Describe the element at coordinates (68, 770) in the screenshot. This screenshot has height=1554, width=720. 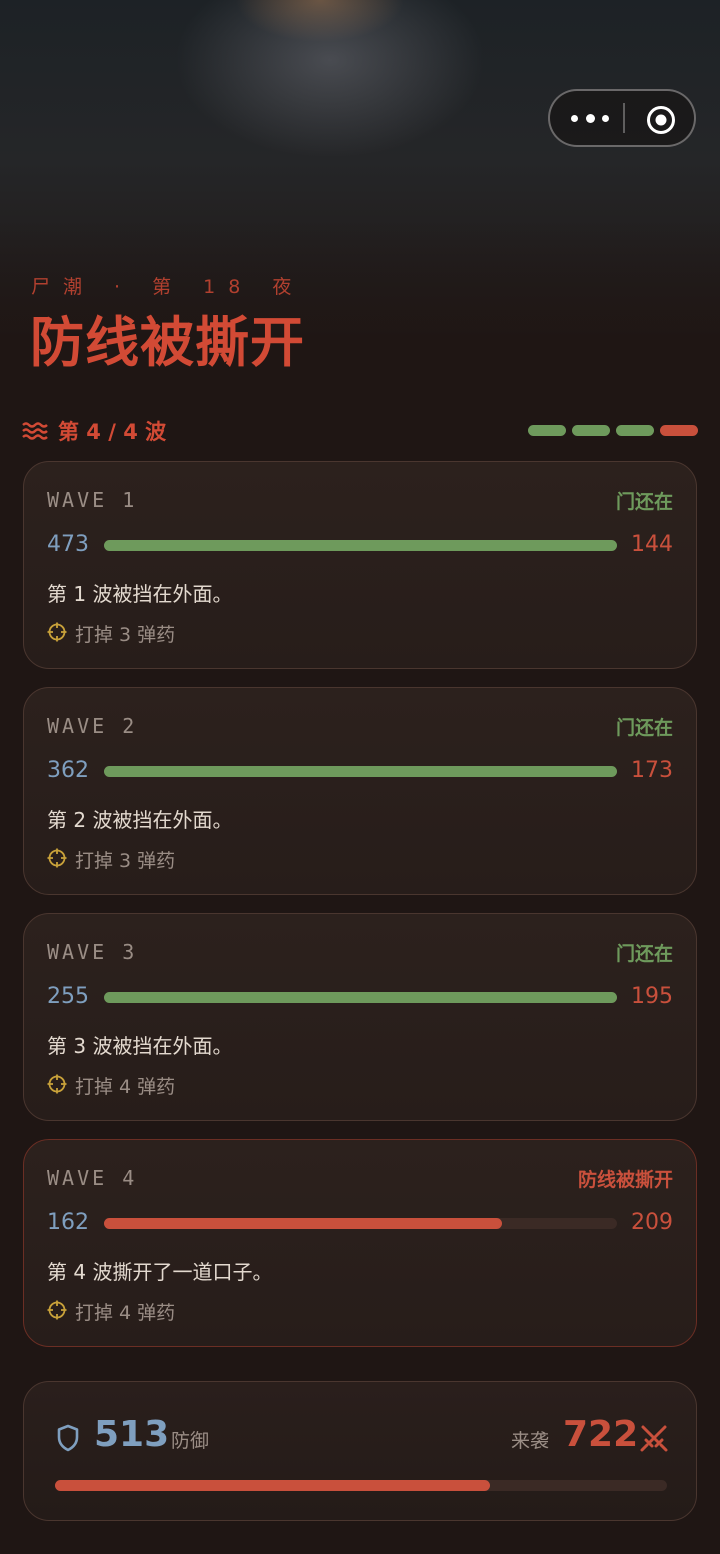
I see `wave-defense-value: 362` at that location.